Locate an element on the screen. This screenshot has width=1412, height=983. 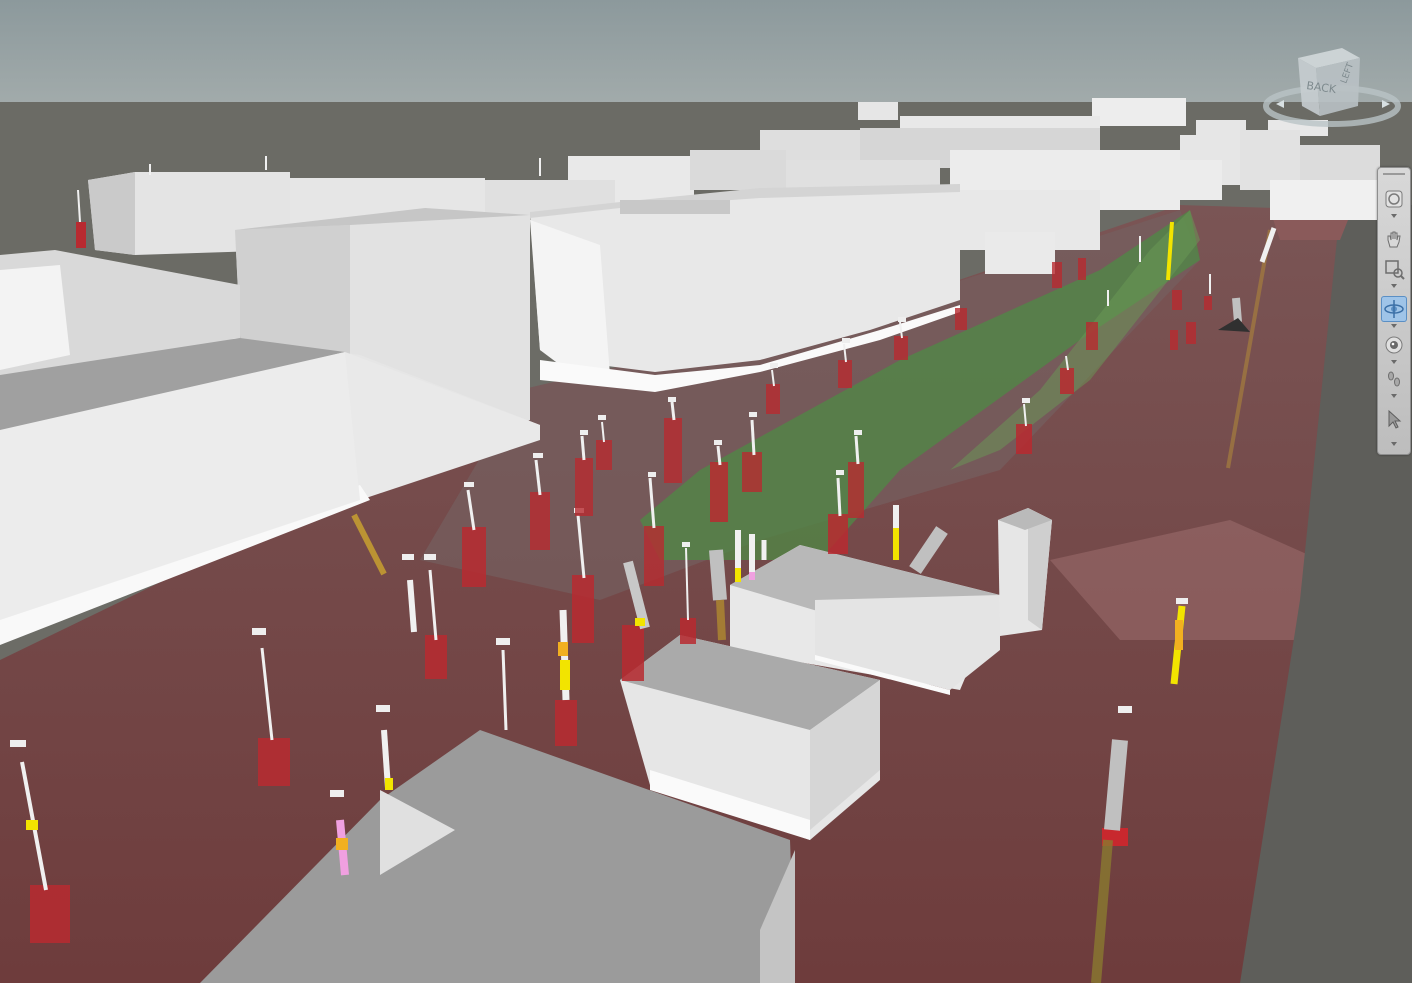
sky is located at coordinates (706, 52).